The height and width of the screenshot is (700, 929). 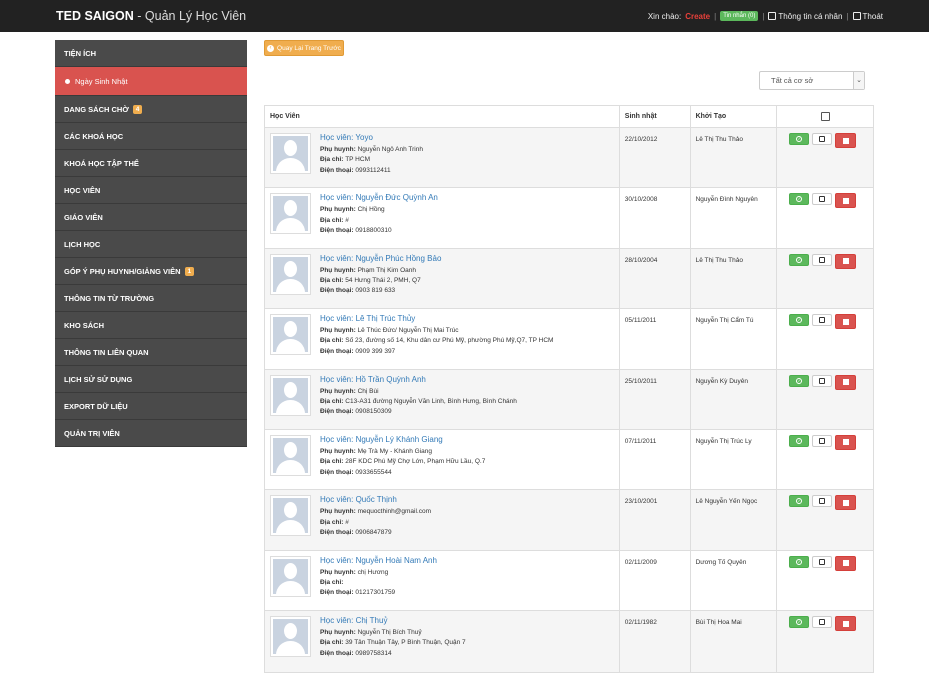 What do you see at coordinates (375, 532) in the screenshot?
I see `phone-line: Điện thoại: 0906847879` at bounding box center [375, 532].